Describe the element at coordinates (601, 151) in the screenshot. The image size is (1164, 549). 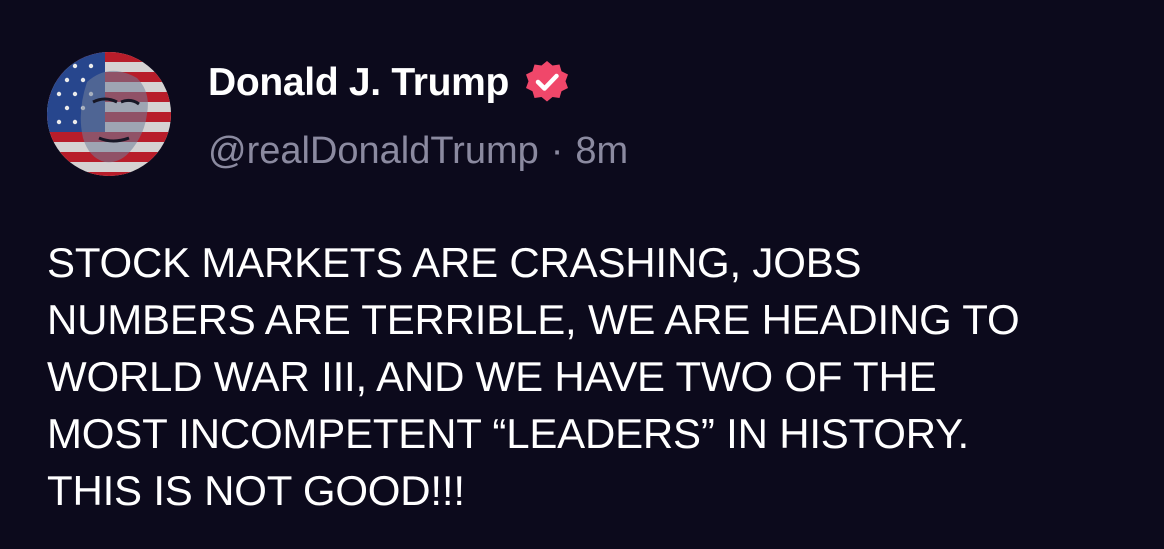
I see `post-timestamp: 8m` at that location.